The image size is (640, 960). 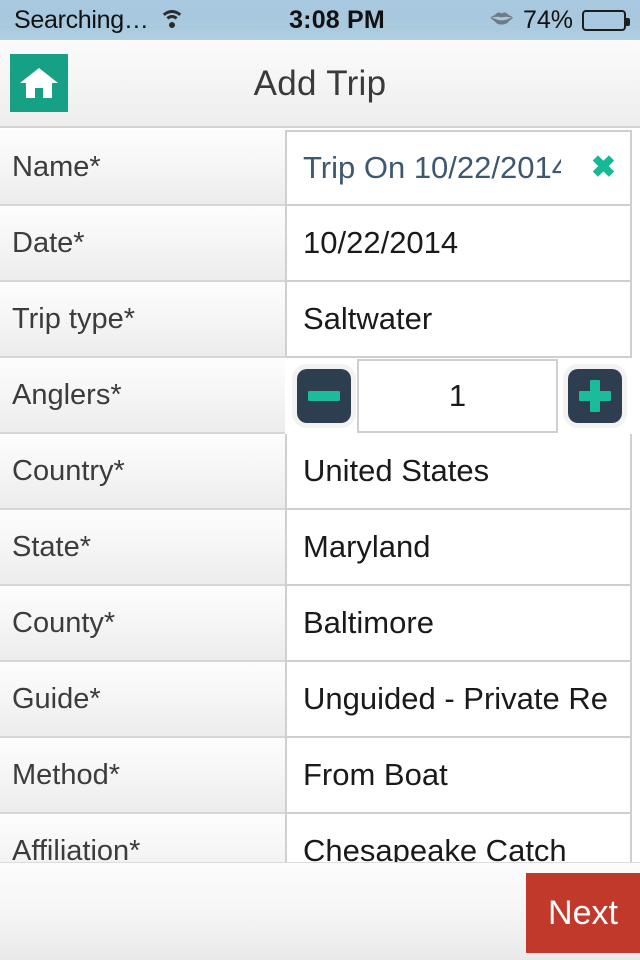 What do you see at coordinates (142, 396) in the screenshot?
I see `field-label: Anglers*` at bounding box center [142, 396].